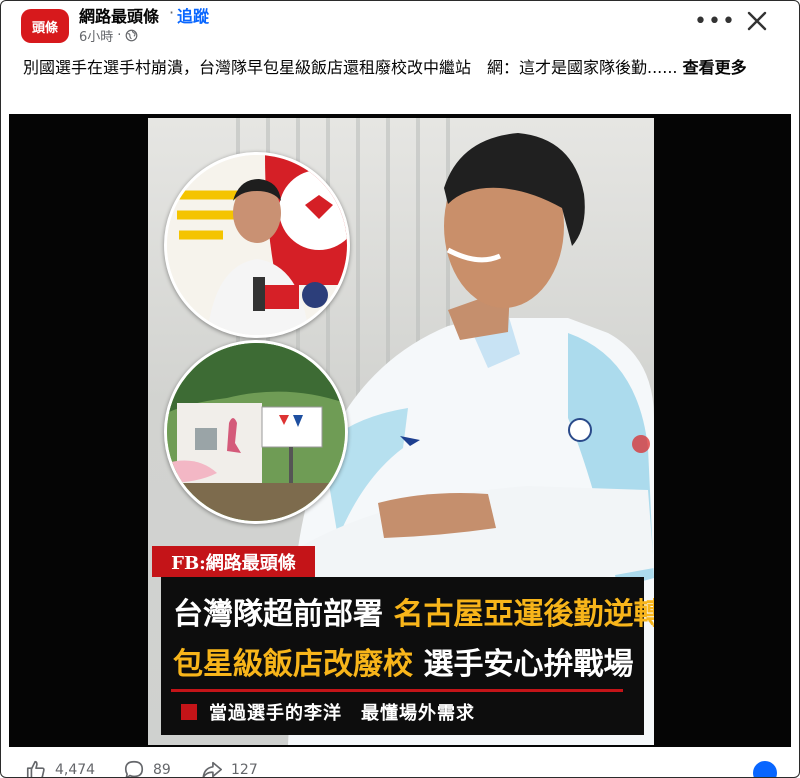 Image resolution: width=800 pixels, height=778 pixels. What do you see at coordinates (35, 768) in the screenshot?
I see `thumbs-up-icon` at bounding box center [35, 768].